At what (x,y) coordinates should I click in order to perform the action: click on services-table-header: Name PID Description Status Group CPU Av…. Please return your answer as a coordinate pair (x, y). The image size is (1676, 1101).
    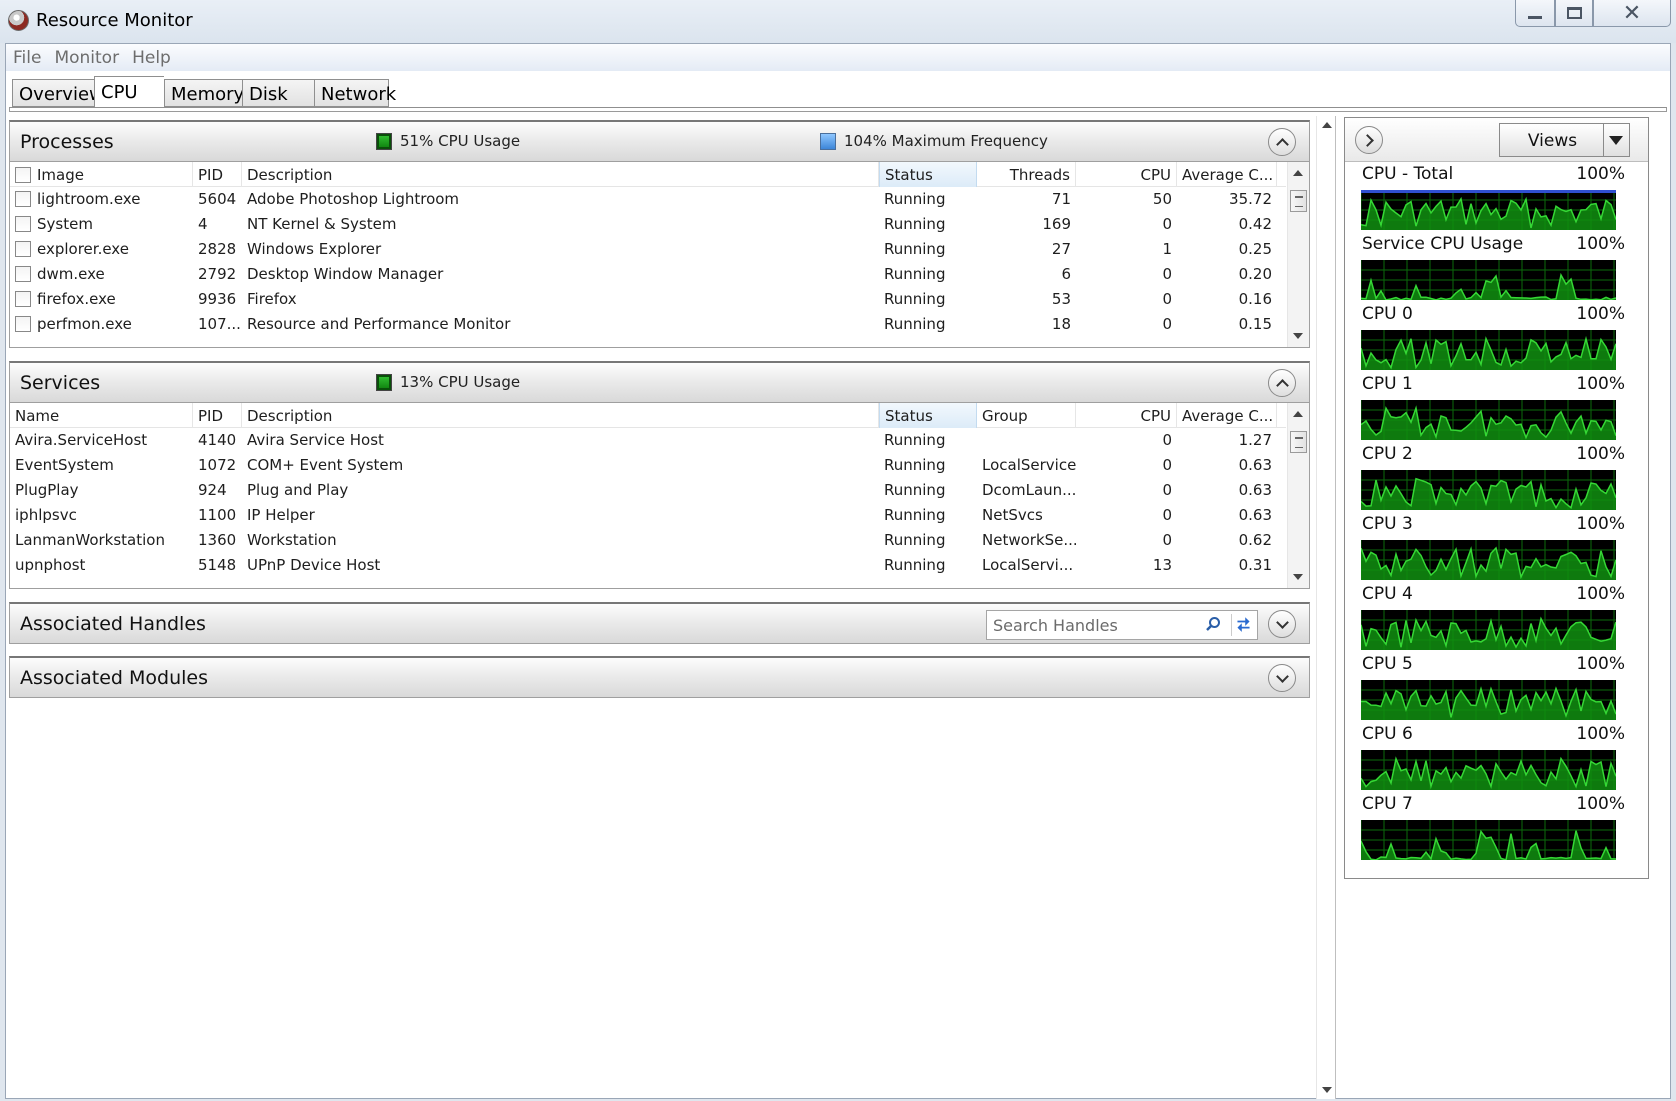
    Looking at the image, I should click on (648, 415).